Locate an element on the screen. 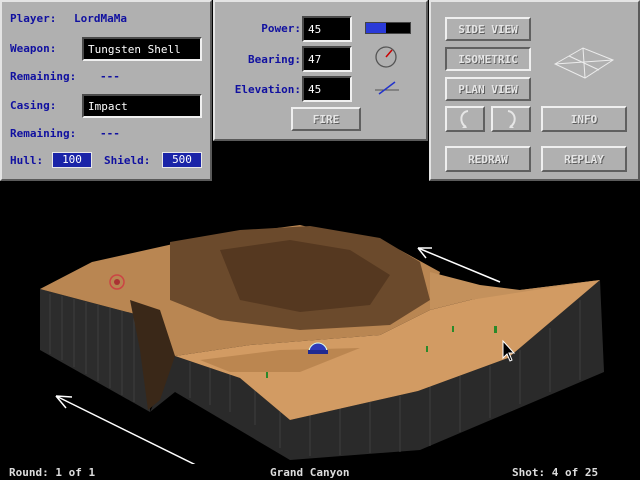  casing-remaining-label: Remaining: is located at coordinates (43, 133).